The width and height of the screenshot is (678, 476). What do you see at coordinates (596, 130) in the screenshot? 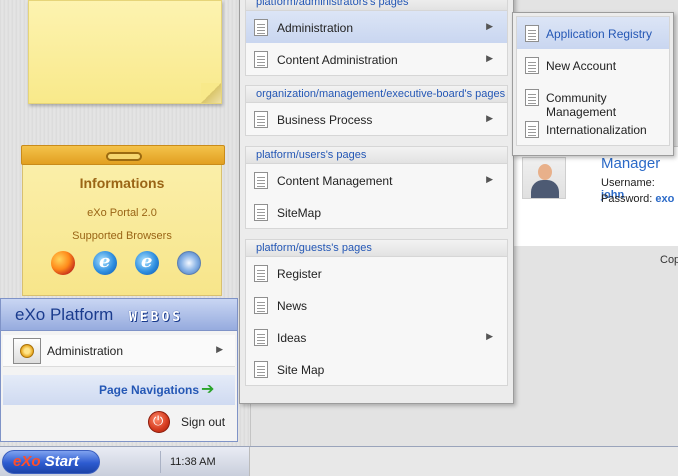
I see `submenu-item-label: Internationalization` at bounding box center [596, 130].